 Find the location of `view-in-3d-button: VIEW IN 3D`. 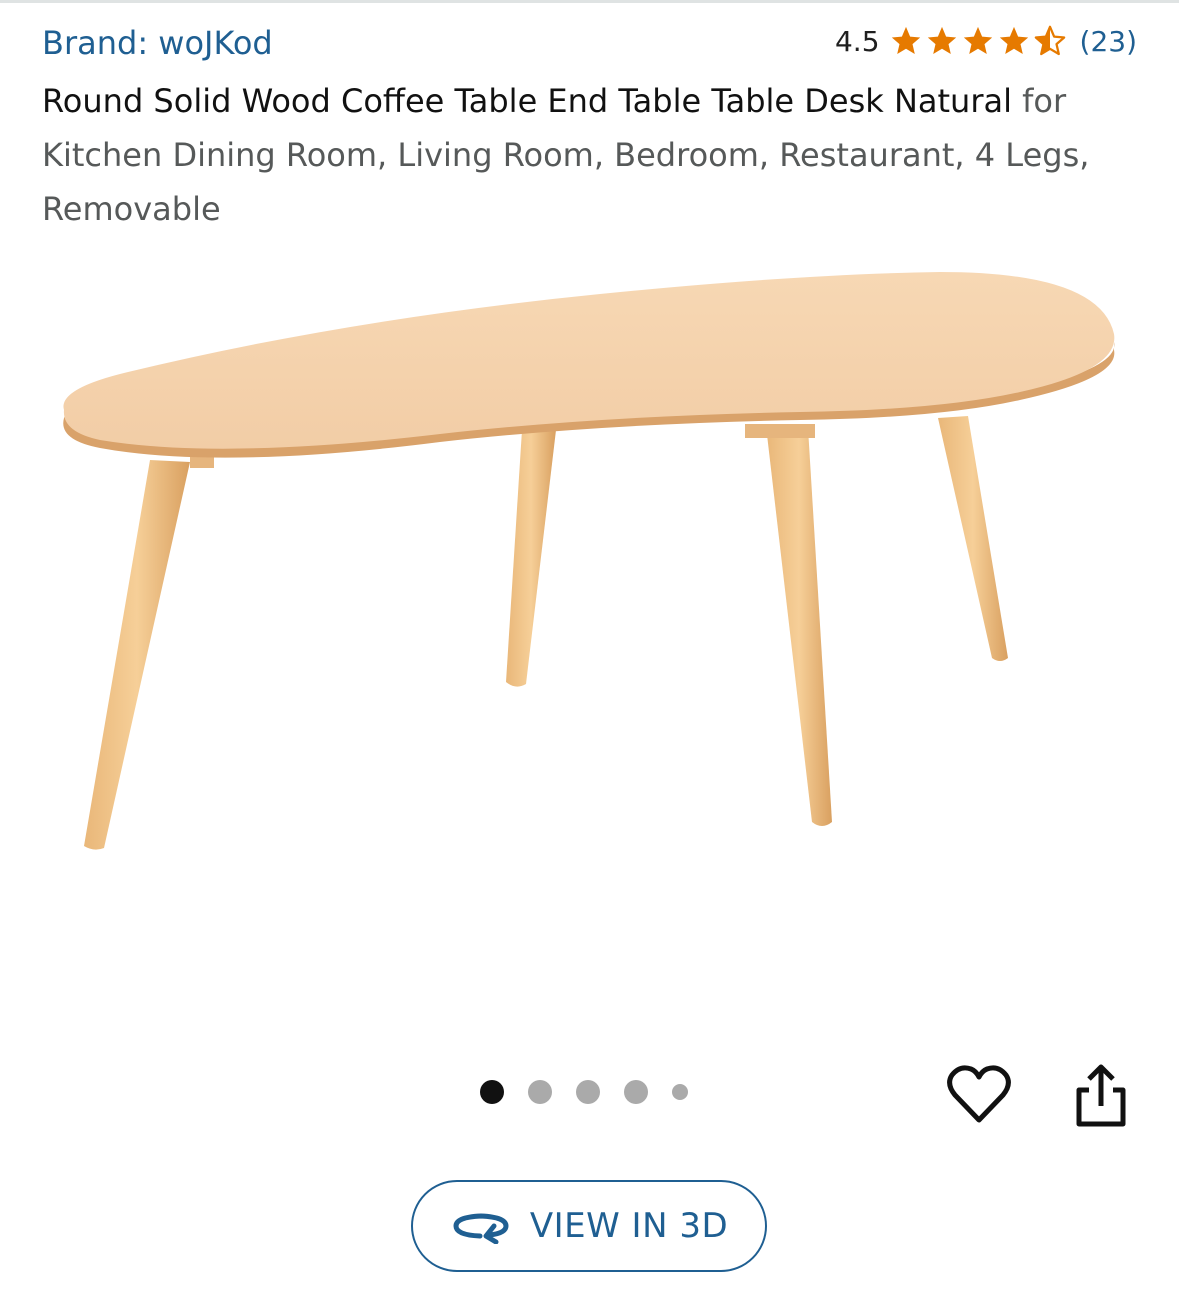

view-in-3d-button: VIEW IN 3D is located at coordinates (589, 1226).